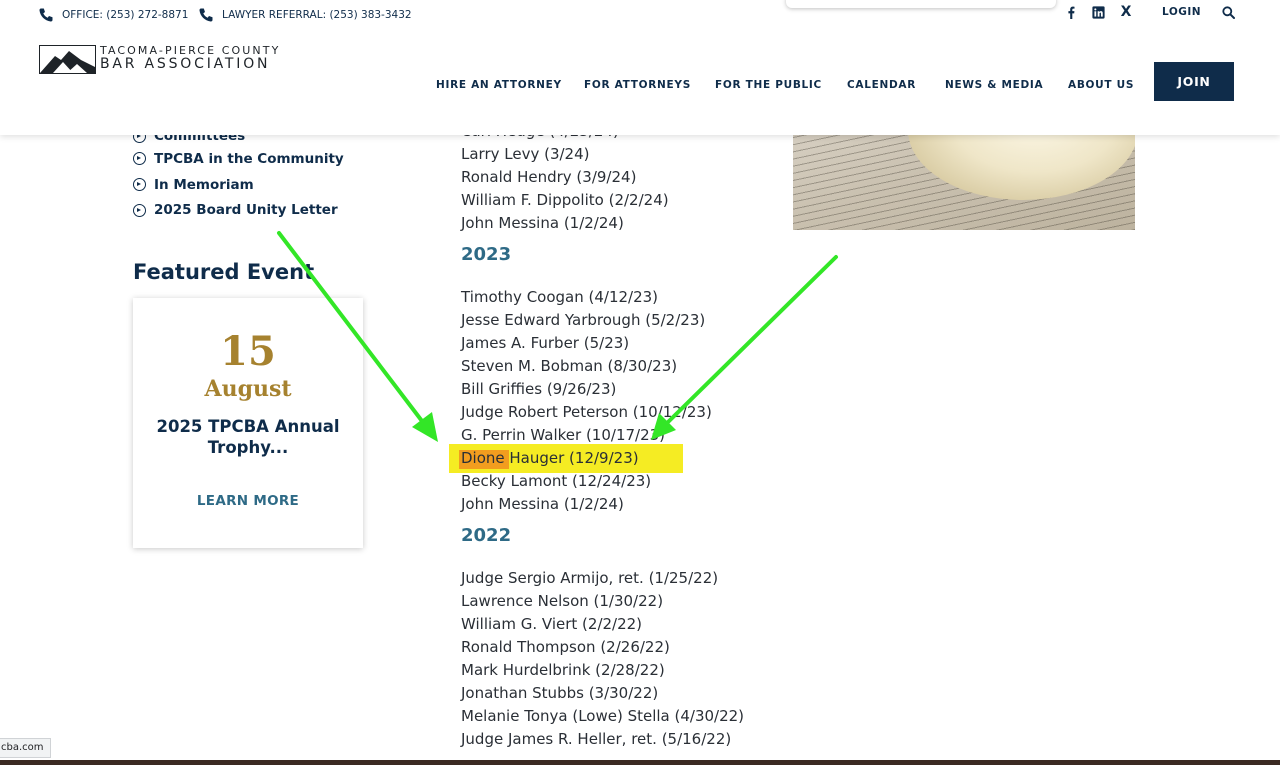 This screenshot has height=765, width=1280. I want to click on search-icon, so click(1228, 12).